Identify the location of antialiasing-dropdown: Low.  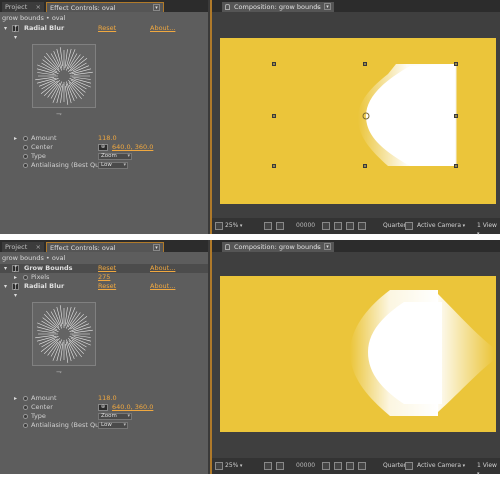
(113, 165).